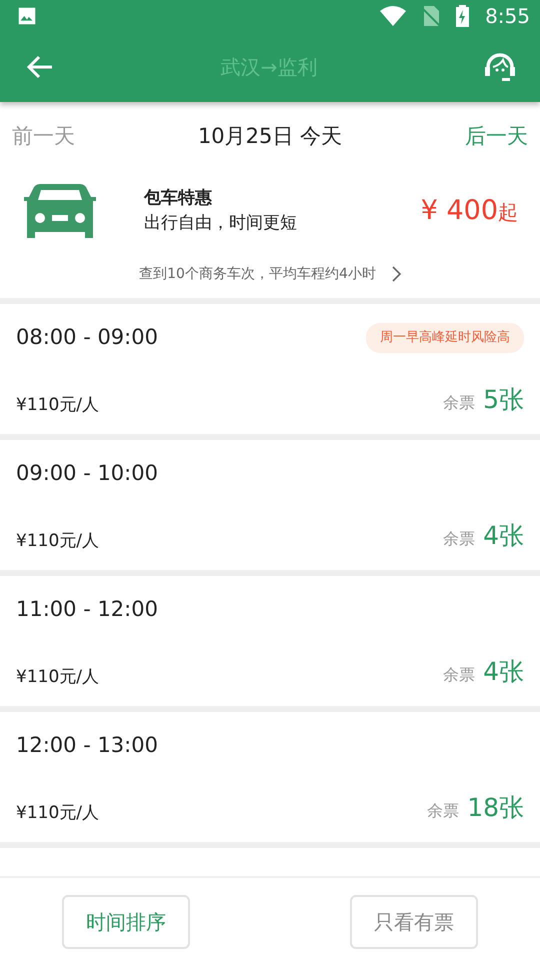 The width and height of the screenshot is (540, 960). Describe the element at coordinates (396, 274) in the screenshot. I see `chevron-right-icon` at that location.